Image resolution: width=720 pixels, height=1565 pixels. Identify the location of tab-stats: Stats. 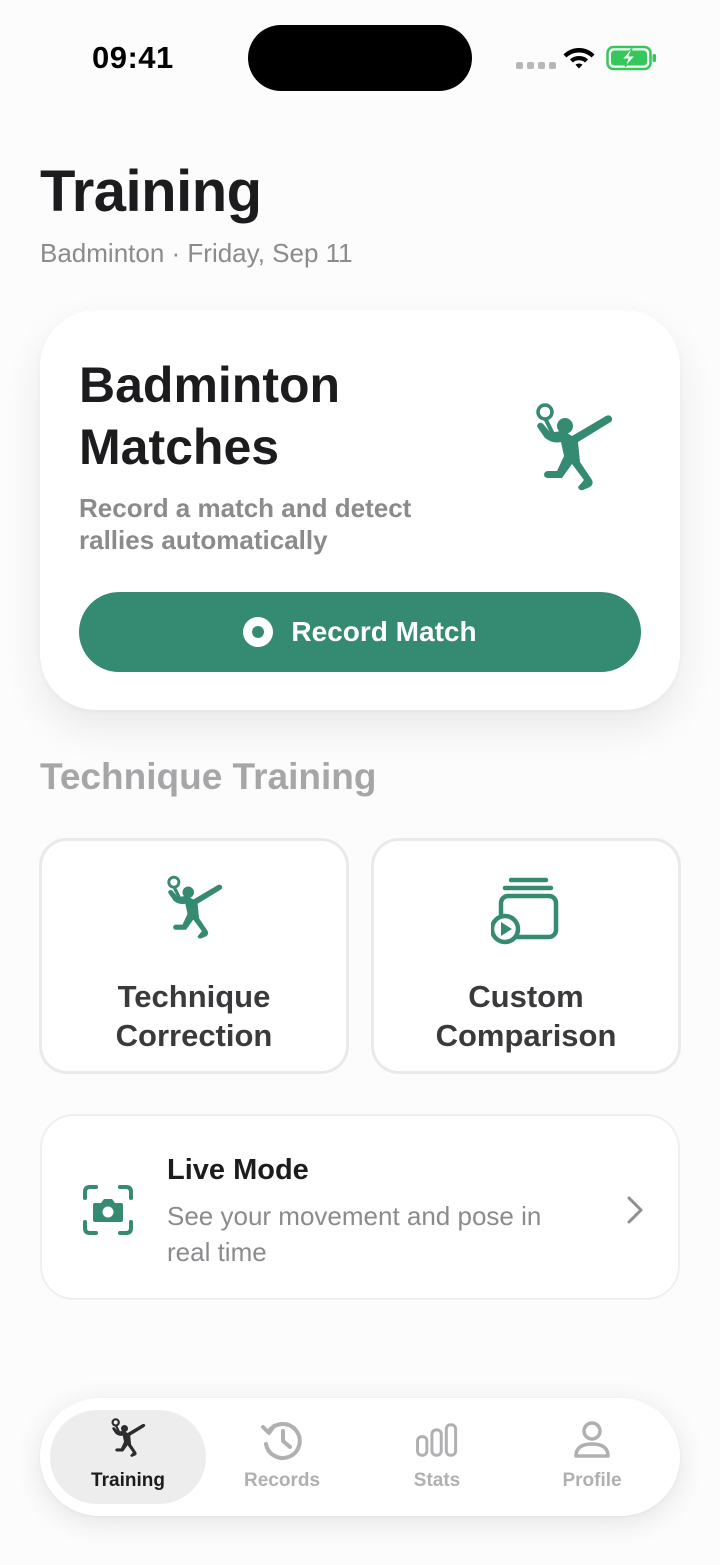
(437, 1457).